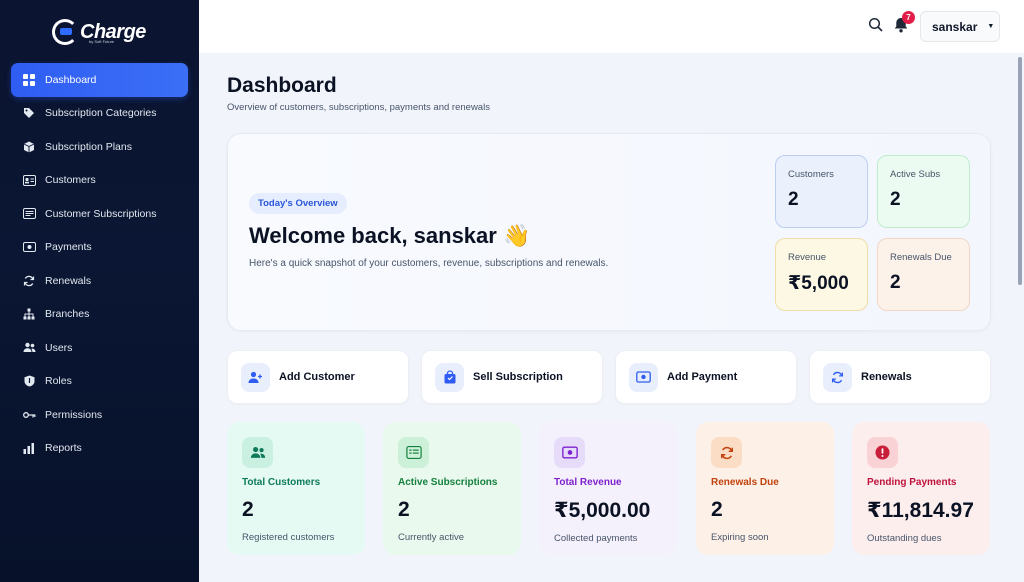 The height and width of the screenshot is (582, 1024). I want to click on search-icon, so click(877, 26).